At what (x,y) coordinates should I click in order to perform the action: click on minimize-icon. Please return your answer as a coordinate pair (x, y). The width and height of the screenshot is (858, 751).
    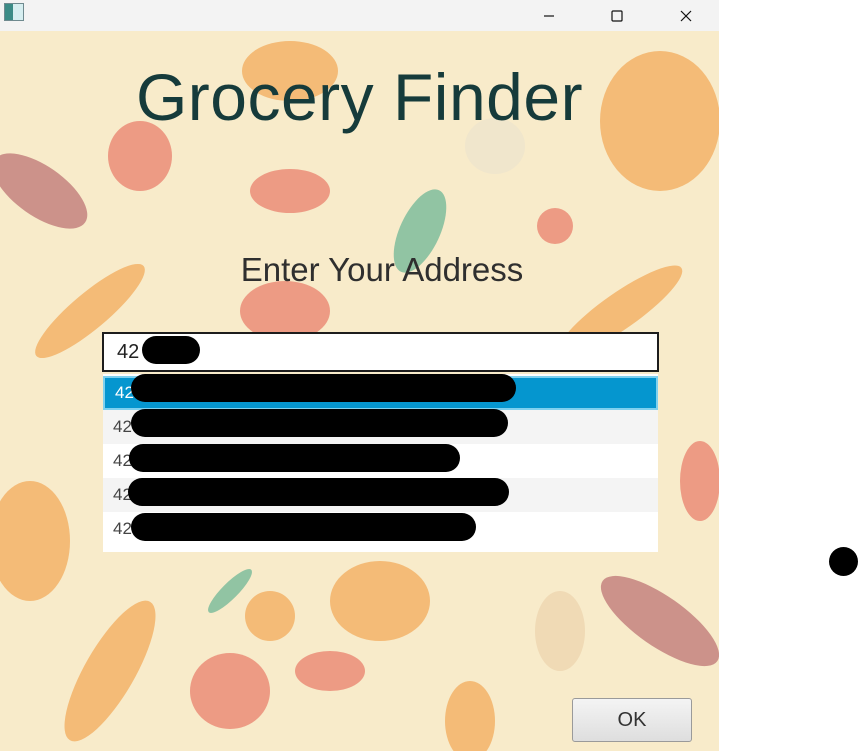
    Looking at the image, I should click on (549, 15).